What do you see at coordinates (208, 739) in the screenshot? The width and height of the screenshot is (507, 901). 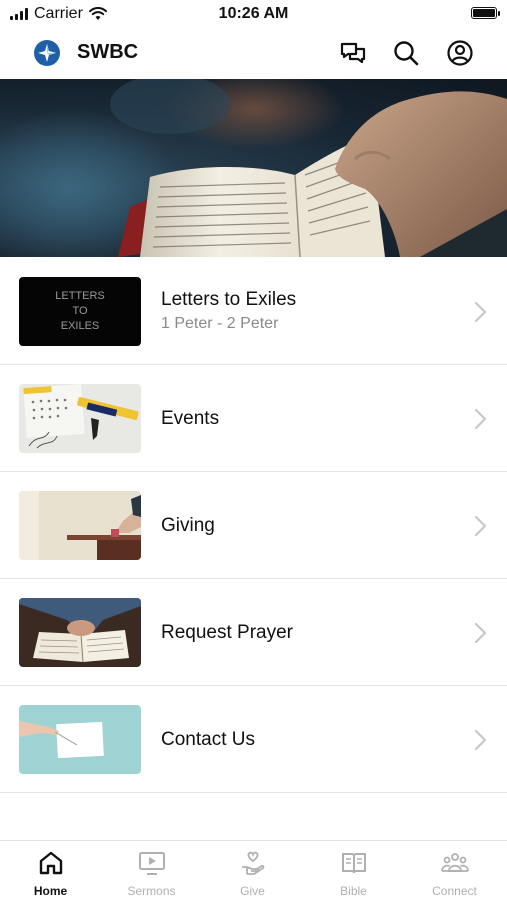 I see `item-title: Contact Us` at bounding box center [208, 739].